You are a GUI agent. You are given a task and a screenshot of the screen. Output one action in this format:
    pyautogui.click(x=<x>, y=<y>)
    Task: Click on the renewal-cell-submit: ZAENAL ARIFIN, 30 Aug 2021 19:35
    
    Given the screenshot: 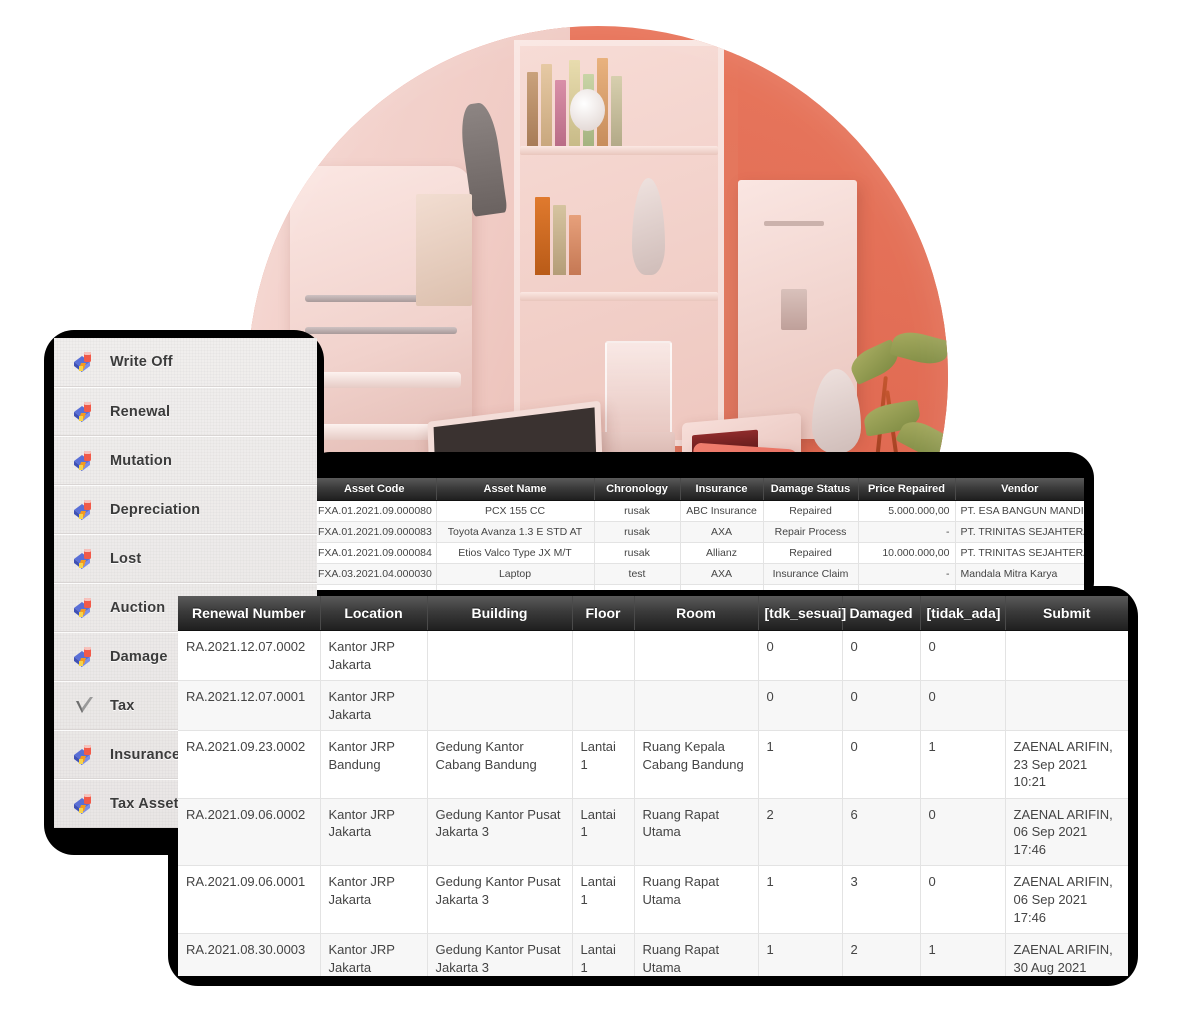 What is the action you would take?
    pyautogui.click(x=1066, y=954)
    